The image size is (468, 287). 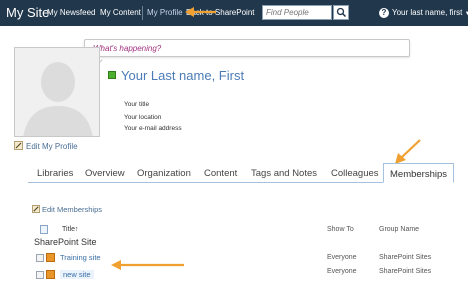 What do you see at coordinates (77, 274) in the screenshot?
I see `membership-title-new-site: new site` at bounding box center [77, 274].